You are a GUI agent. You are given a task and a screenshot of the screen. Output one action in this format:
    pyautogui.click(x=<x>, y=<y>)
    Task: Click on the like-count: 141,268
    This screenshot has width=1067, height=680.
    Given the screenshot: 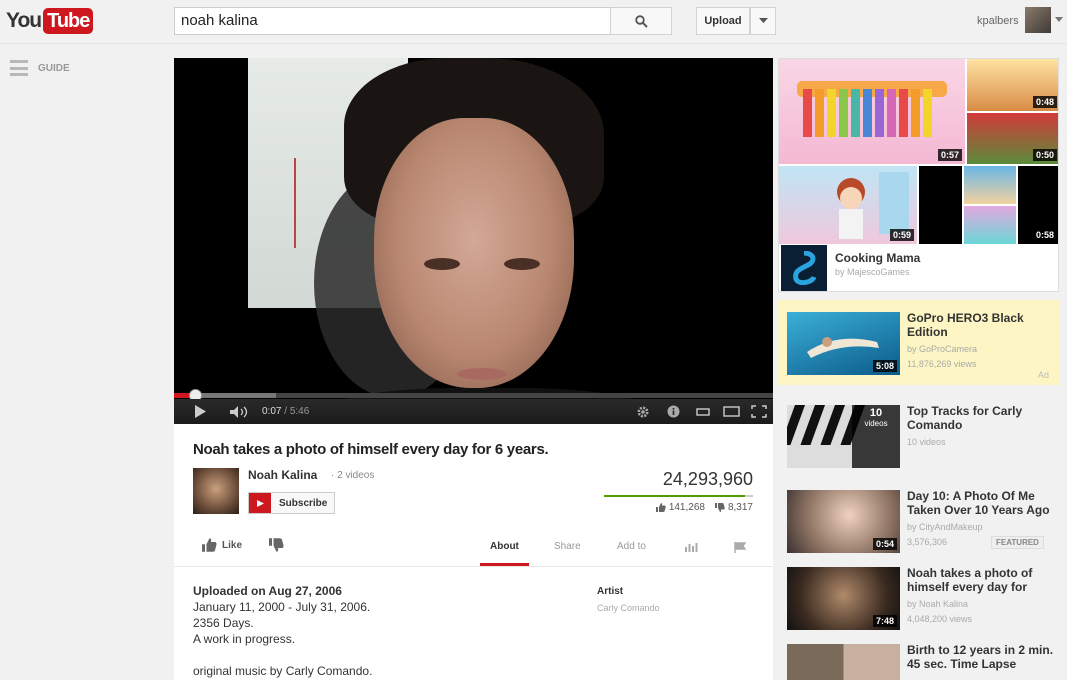 What is the action you would take?
    pyautogui.click(x=686, y=507)
    